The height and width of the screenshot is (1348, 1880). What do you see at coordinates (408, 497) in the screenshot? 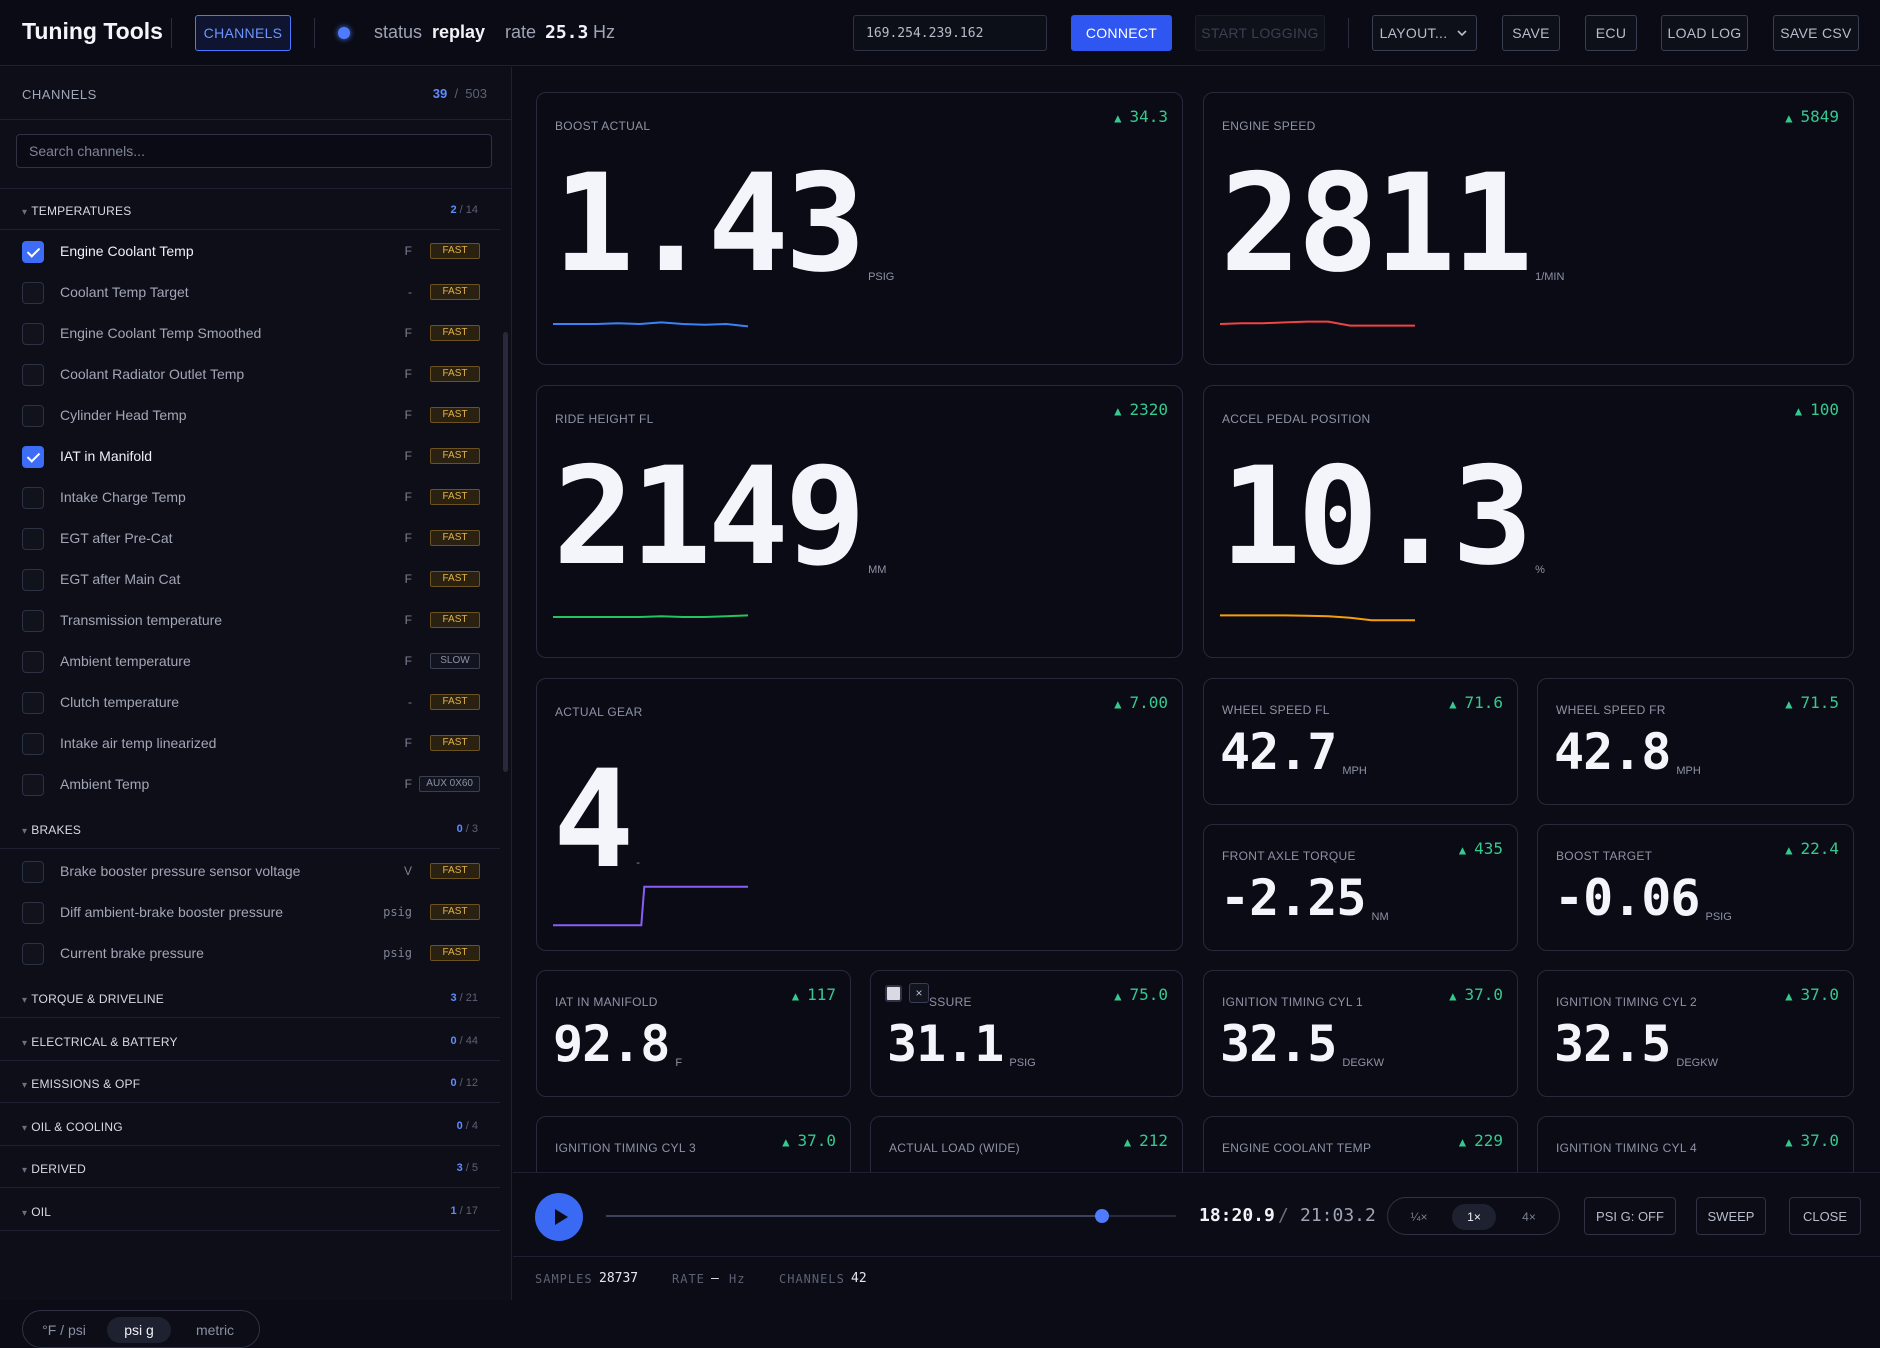
I see `channel-unit: F` at bounding box center [408, 497].